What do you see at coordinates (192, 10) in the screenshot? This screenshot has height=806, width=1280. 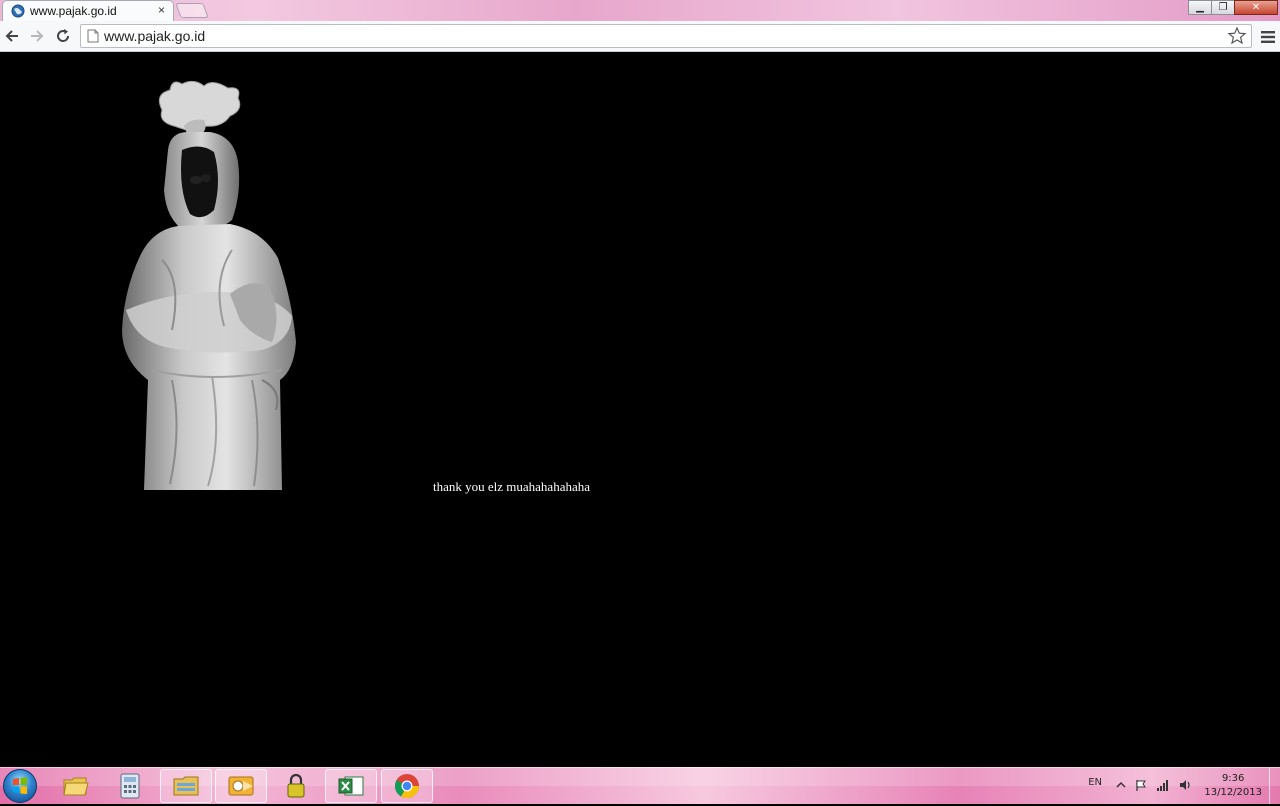 I see `new-tab-button` at bounding box center [192, 10].